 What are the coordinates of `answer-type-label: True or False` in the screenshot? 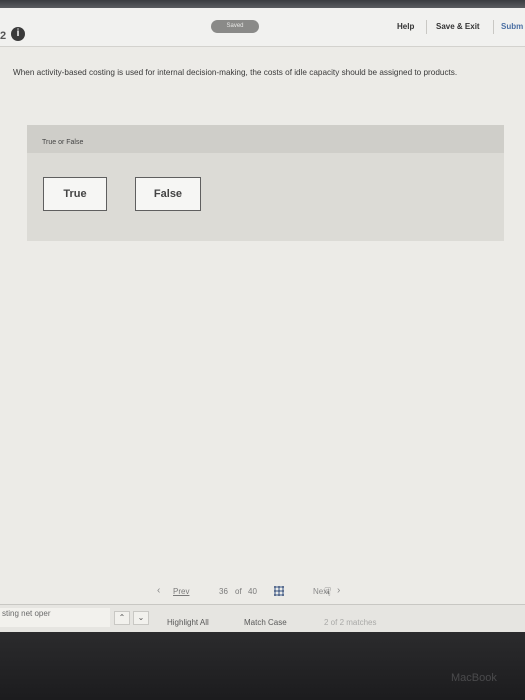 It's located at (63, 142).